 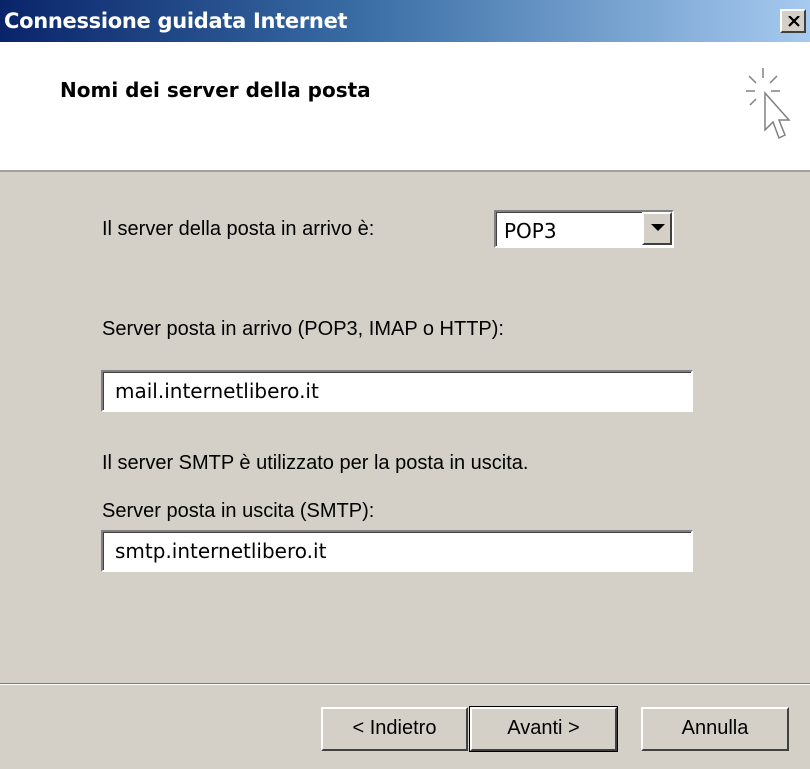 I want to click on incoming-server-value: mail.internetlibero.it, so click(x=217, y=391).